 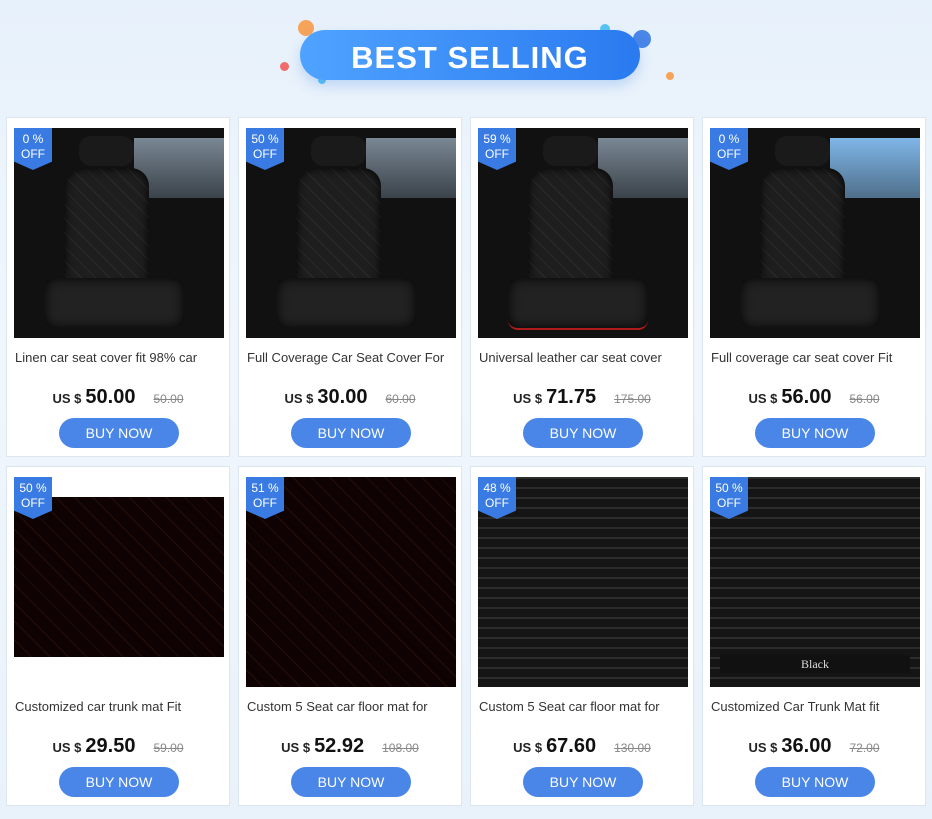 I want to click on sale-price: 29.50, so click(x=110, y=746).